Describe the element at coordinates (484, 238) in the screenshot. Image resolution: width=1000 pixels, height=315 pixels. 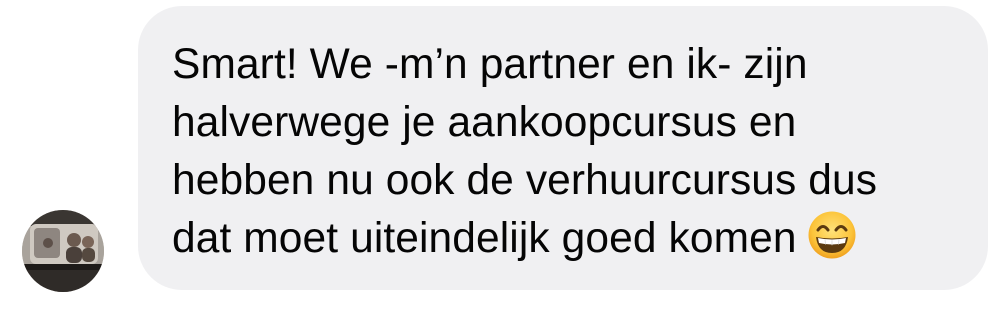
I see `message-line-4: dat moet uiteindelijk goed komen` at that location.